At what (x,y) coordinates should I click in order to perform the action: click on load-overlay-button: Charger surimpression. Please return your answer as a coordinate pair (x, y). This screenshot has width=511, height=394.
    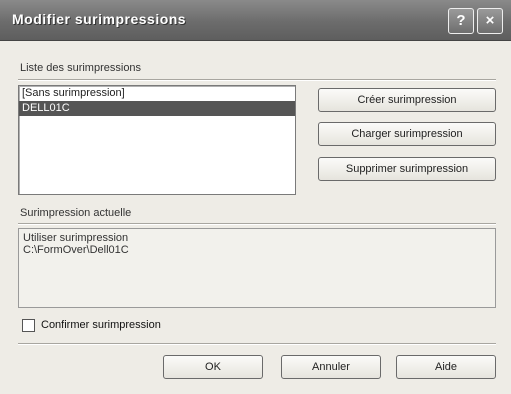
    Looking at the image, I should click on (407, 134).